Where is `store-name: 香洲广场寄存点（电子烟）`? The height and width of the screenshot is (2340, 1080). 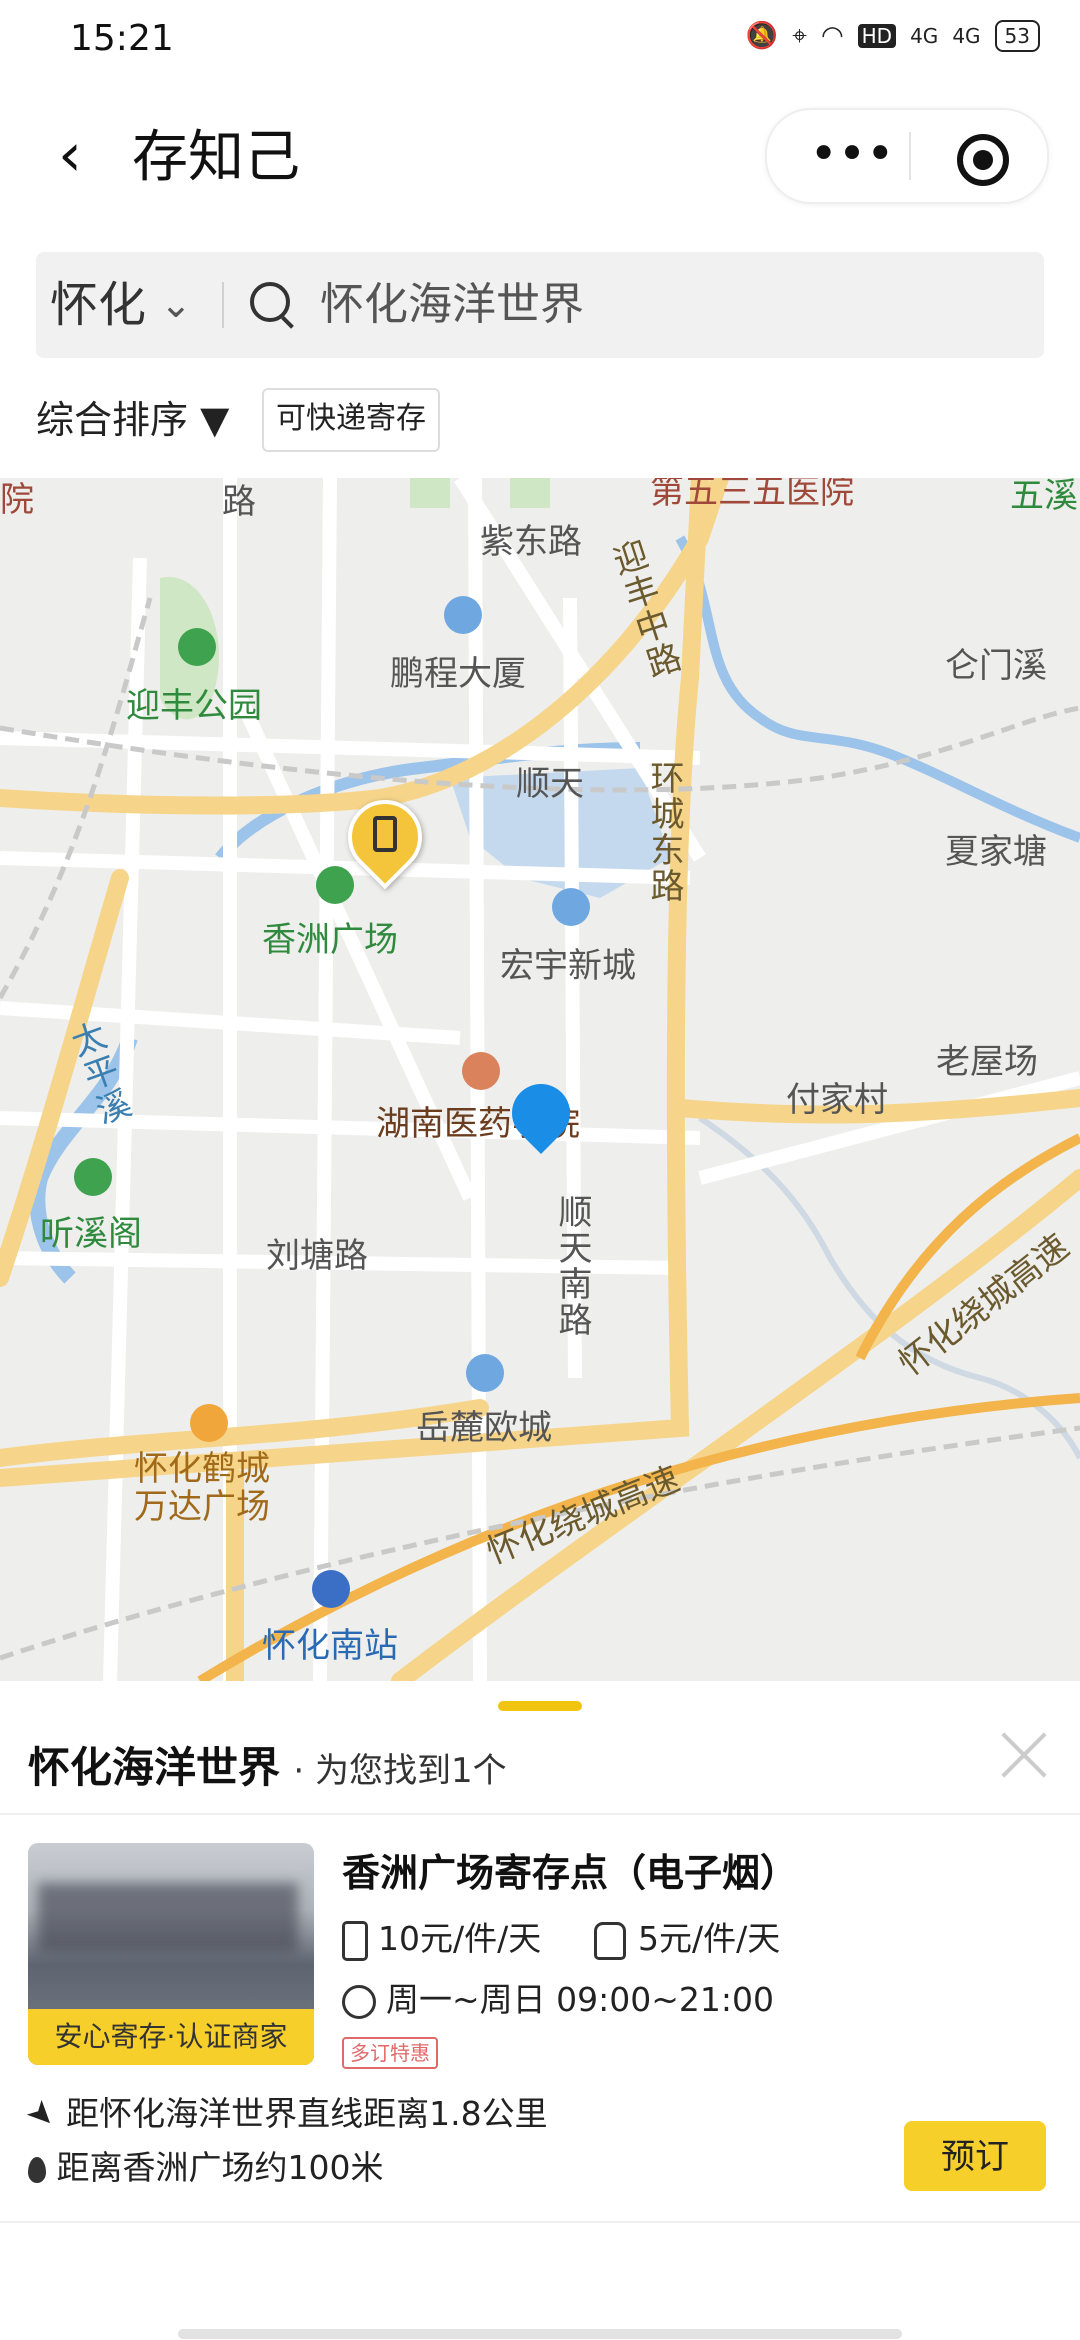 store-name: 香洲广场寄存点（电子烟） is located at coordinates (570, 1873).